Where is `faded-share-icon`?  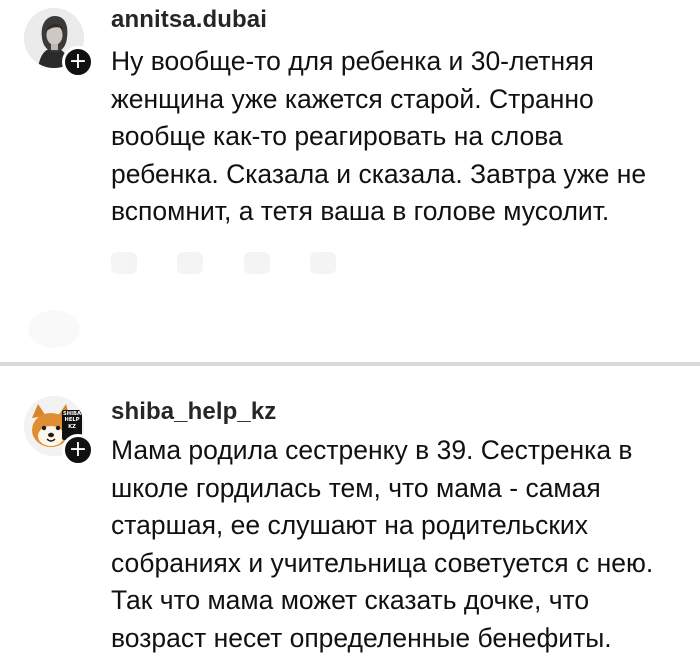 faded-share-icon is located at coordinates (323, 263).